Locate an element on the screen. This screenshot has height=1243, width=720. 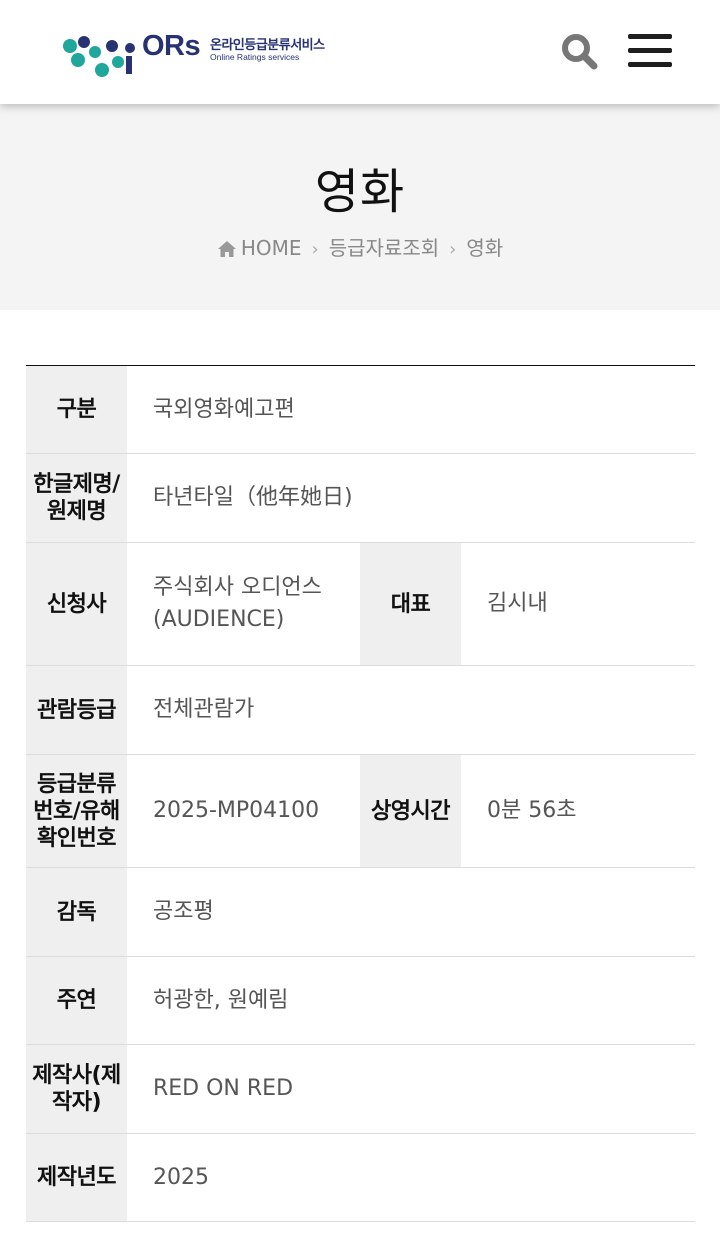
detail-row-director: 감독 공조평 is located at coordinates (360, 912).